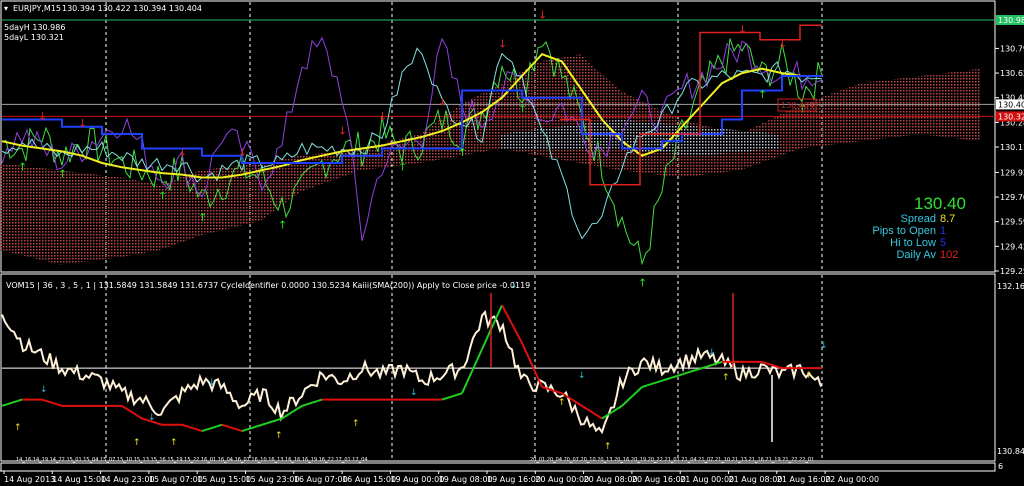 Image resolution: width=1024 pixels, height=486 pixels. What do you see at coordinates (1010, 286) in the screenshot?
I see `indicator-axis-label: 132.1603` at bounding box center [1010, 286].